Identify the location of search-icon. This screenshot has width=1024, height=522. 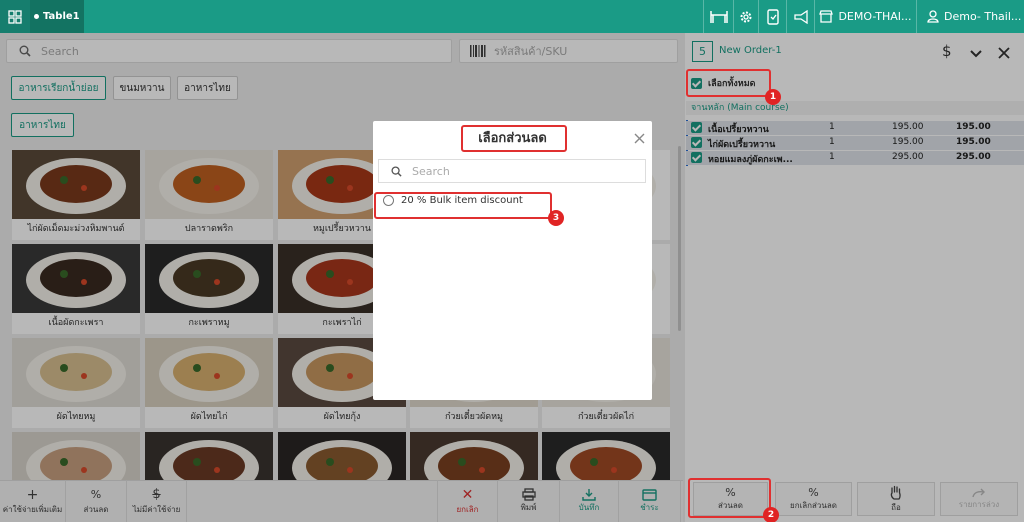
(396, 171).